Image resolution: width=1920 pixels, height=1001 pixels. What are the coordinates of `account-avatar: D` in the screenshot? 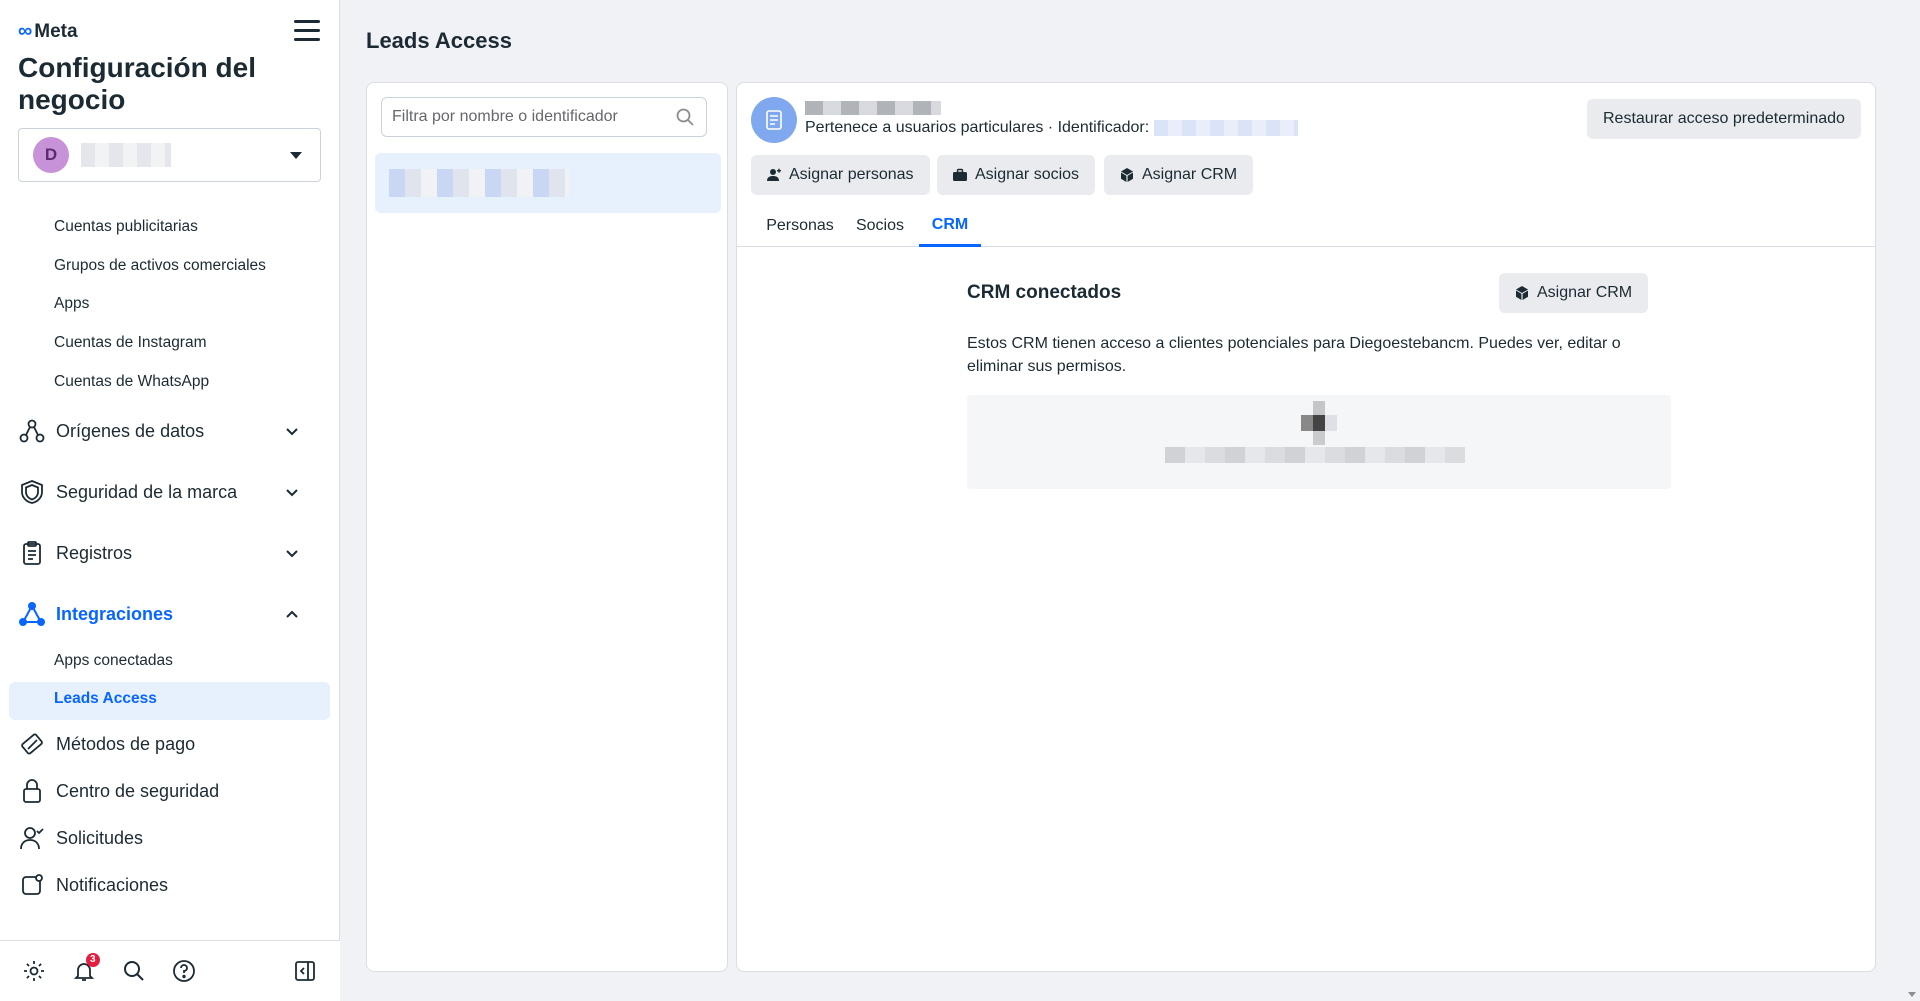 It's located at (51, 155).